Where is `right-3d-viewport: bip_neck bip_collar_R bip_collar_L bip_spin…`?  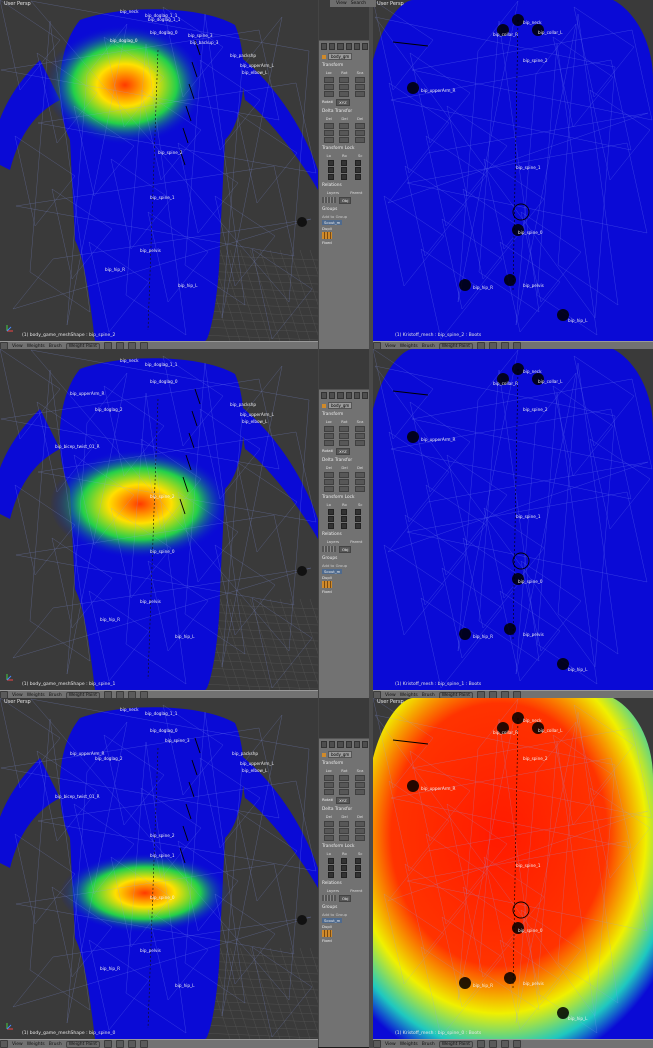
right-3d-viewport: bip_neck bip_collar_R bip_collar_L bip_spin… is located at coordinates (513, 519).